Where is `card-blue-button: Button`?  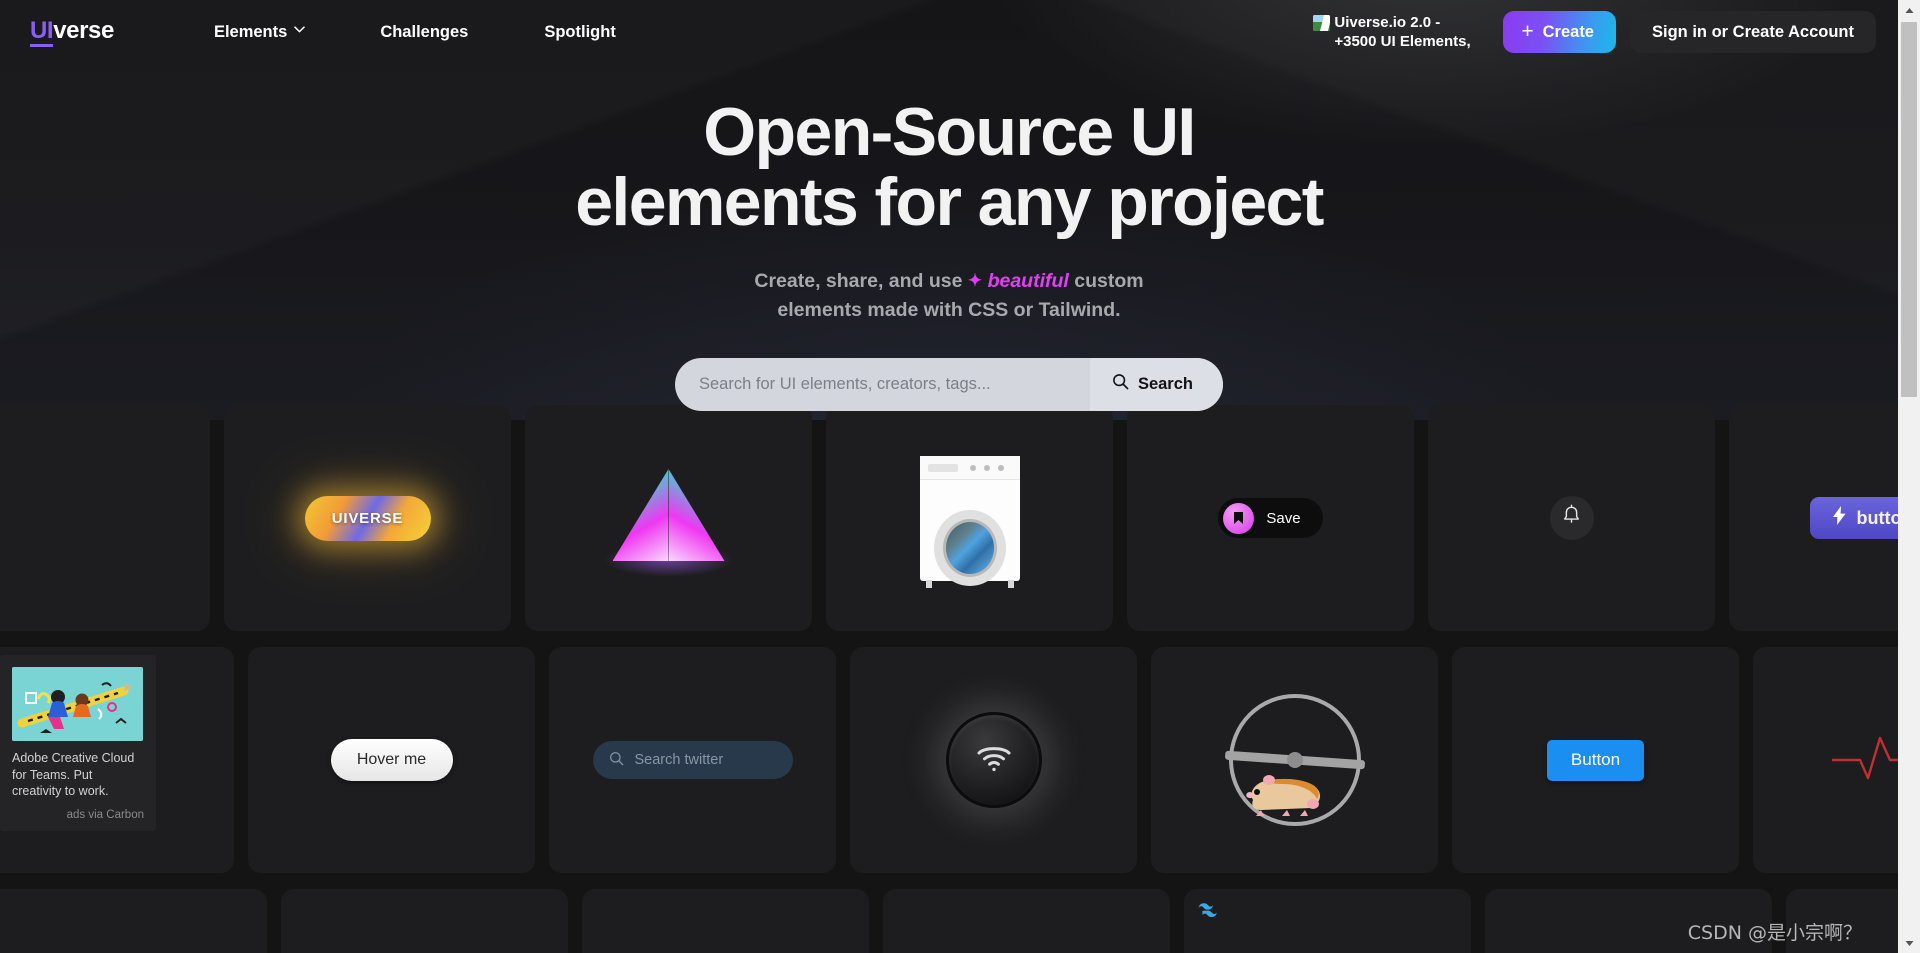
card-blue-button: Button is located at coordinates (1595, 760).